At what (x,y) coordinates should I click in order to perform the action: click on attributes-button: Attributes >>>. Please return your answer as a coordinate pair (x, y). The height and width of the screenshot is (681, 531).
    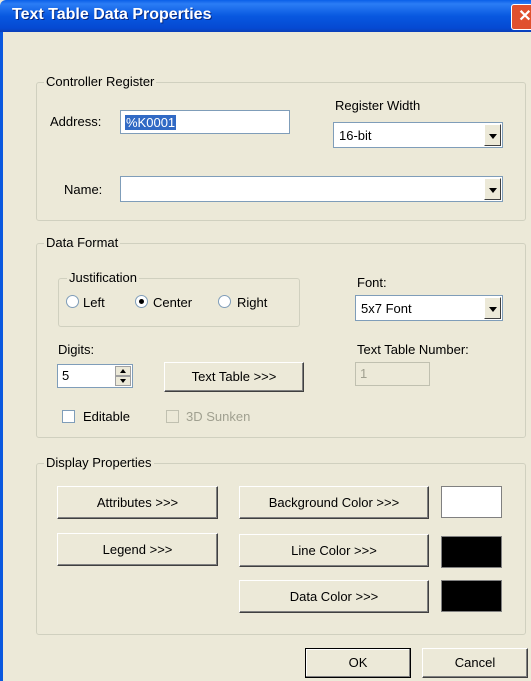
    Looking at the image, I should click on (137, 502).